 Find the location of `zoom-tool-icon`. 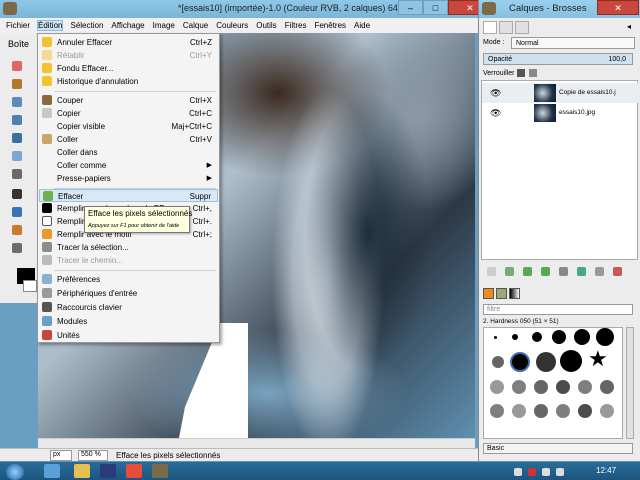

zoom-tool-icon is located at coordinates (17, 120).